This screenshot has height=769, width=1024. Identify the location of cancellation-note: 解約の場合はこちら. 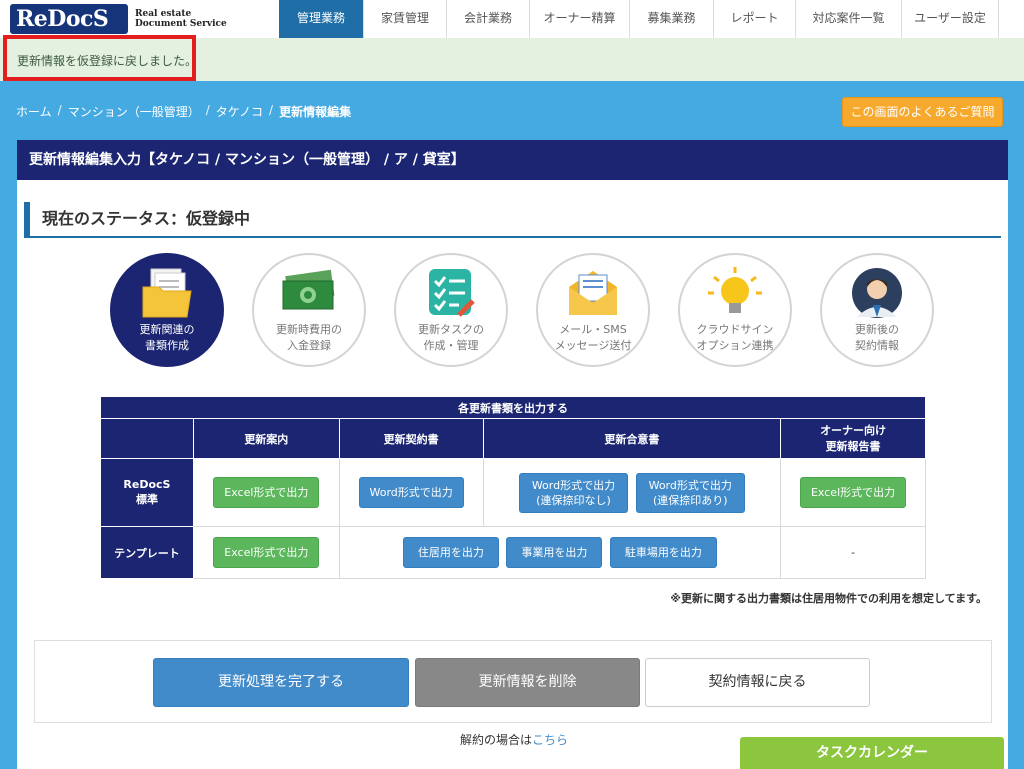
(514, 739).